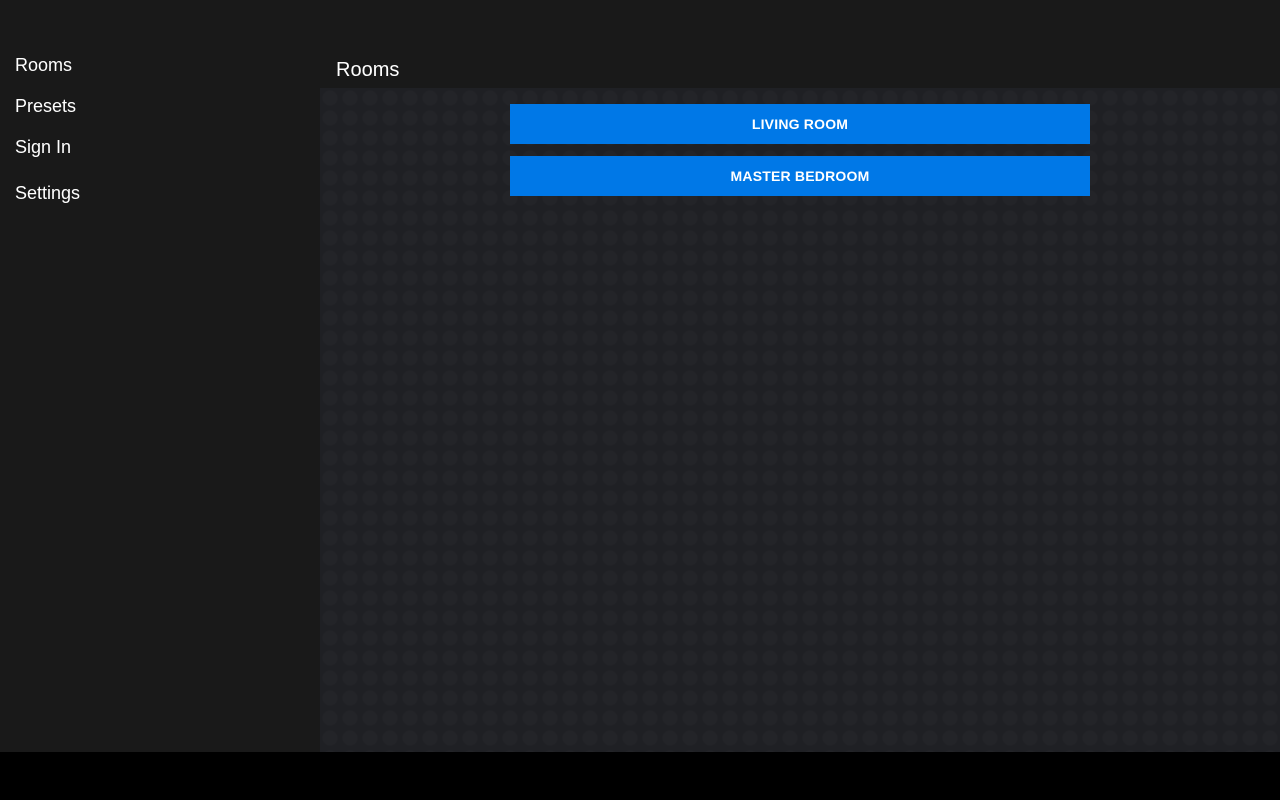 This screenshot has height=800, width=1280. What do you see at coordinates (160, 106) in the screenshot?
I see `nav-item-presets: Presets` at bounding box center [160, 106].